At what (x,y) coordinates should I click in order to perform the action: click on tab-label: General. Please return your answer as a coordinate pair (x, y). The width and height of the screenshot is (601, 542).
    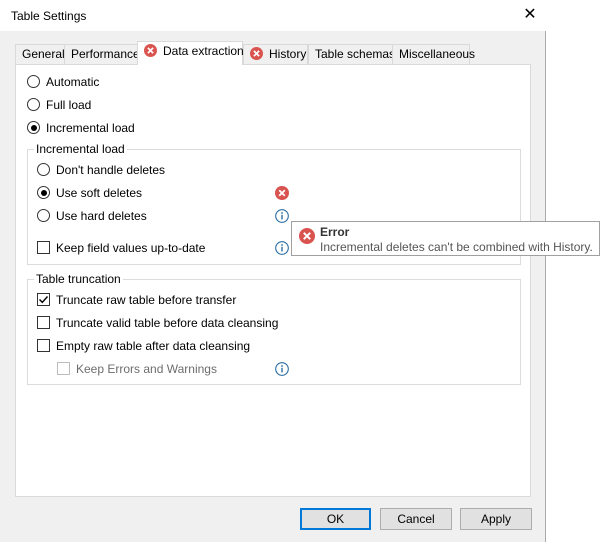
    Looking at the image, I should click on (43, 54).